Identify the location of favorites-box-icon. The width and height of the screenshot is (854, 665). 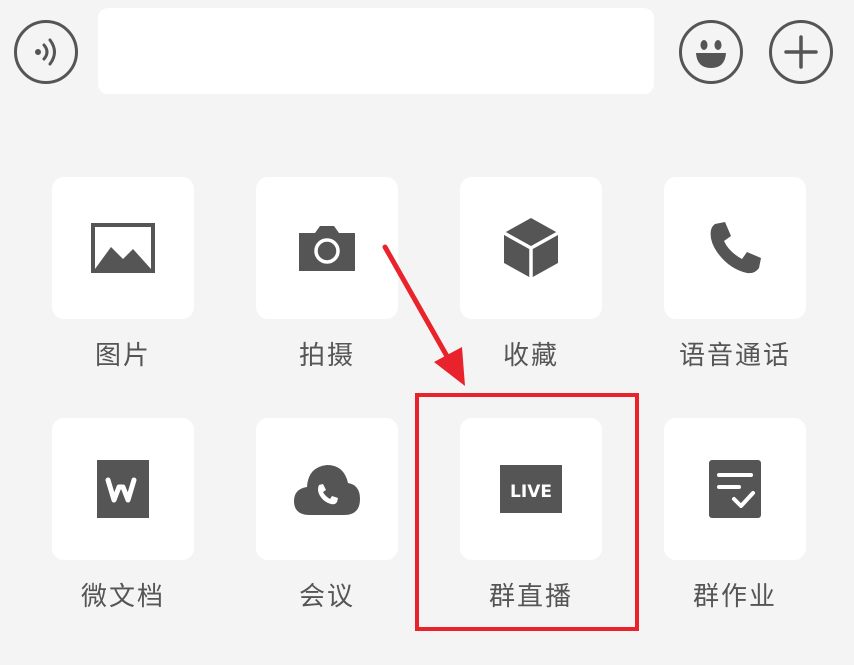
(531, 248).